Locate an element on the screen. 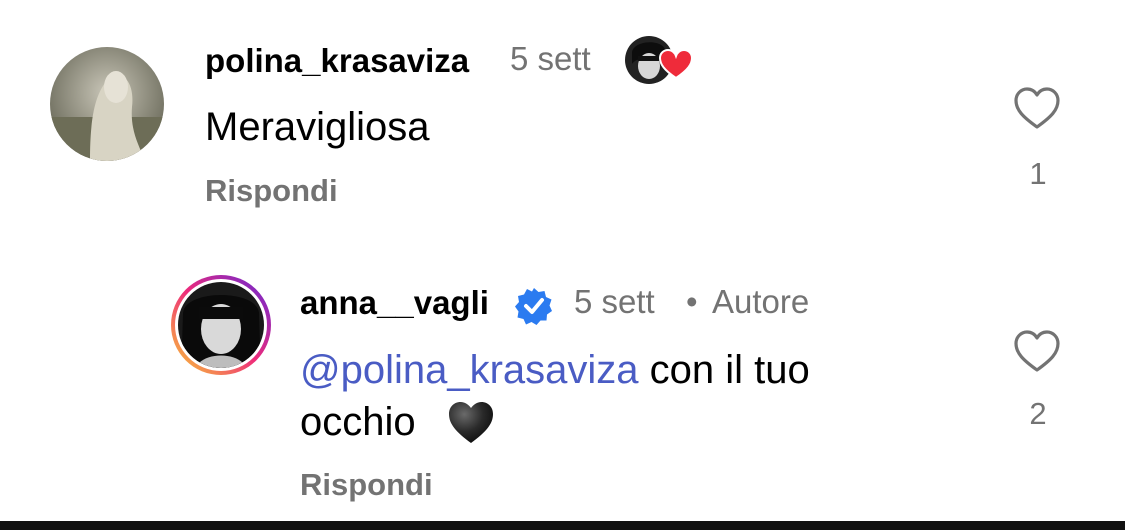  liked-by-author-badge is located at coordinates (659, 60).